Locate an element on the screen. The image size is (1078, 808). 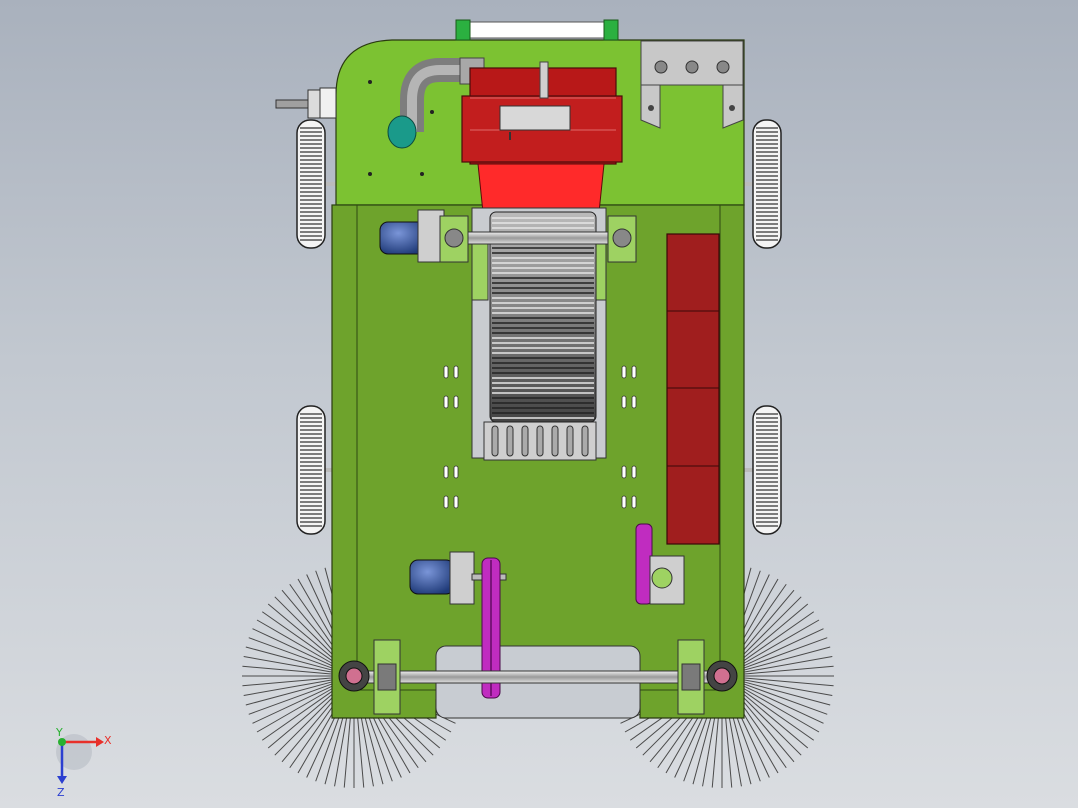
side-brush-hub-right is located at coordinates (722, 676).